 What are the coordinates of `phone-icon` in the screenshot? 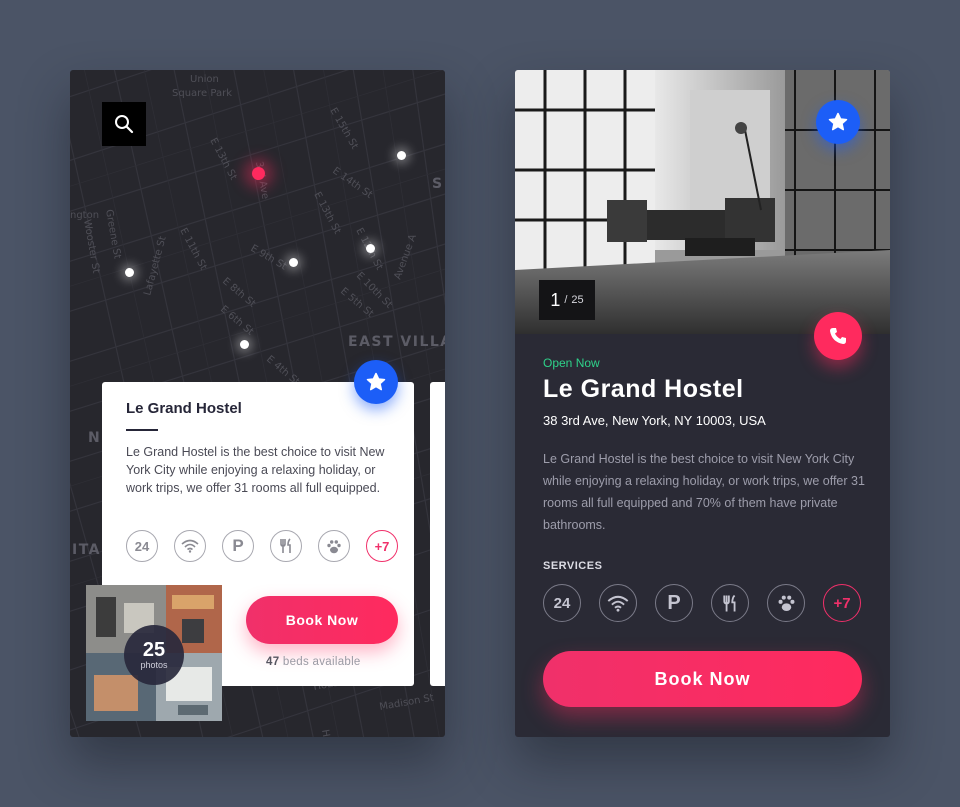 It's located at (838, 336).